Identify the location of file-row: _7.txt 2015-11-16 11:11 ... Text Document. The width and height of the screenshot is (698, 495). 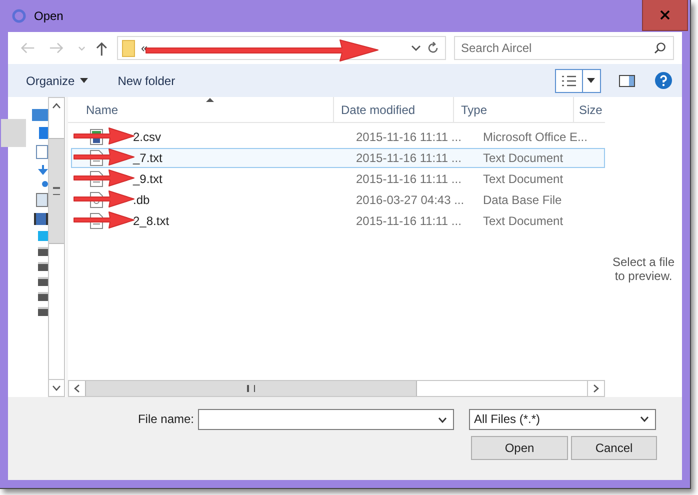
(338, 158).